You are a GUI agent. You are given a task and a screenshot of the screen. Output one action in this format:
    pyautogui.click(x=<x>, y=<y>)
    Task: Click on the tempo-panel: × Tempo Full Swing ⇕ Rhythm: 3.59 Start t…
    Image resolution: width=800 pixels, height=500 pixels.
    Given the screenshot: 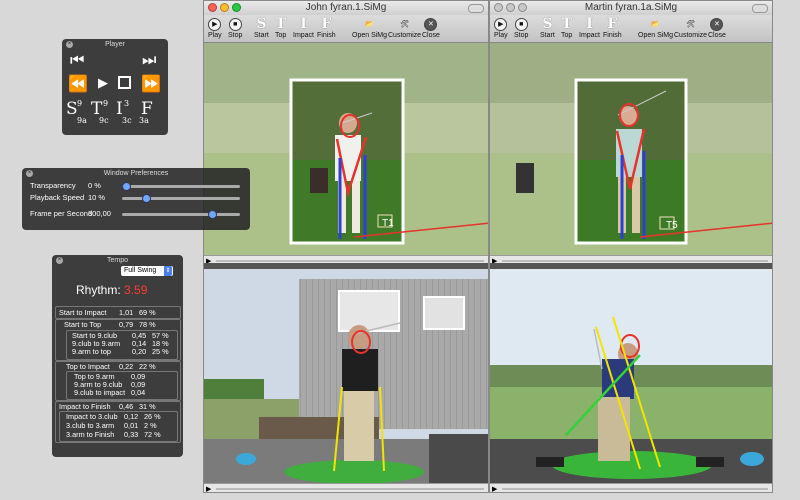 What is the action you would take?
    pyautogui.click(x=117, y=356)
    